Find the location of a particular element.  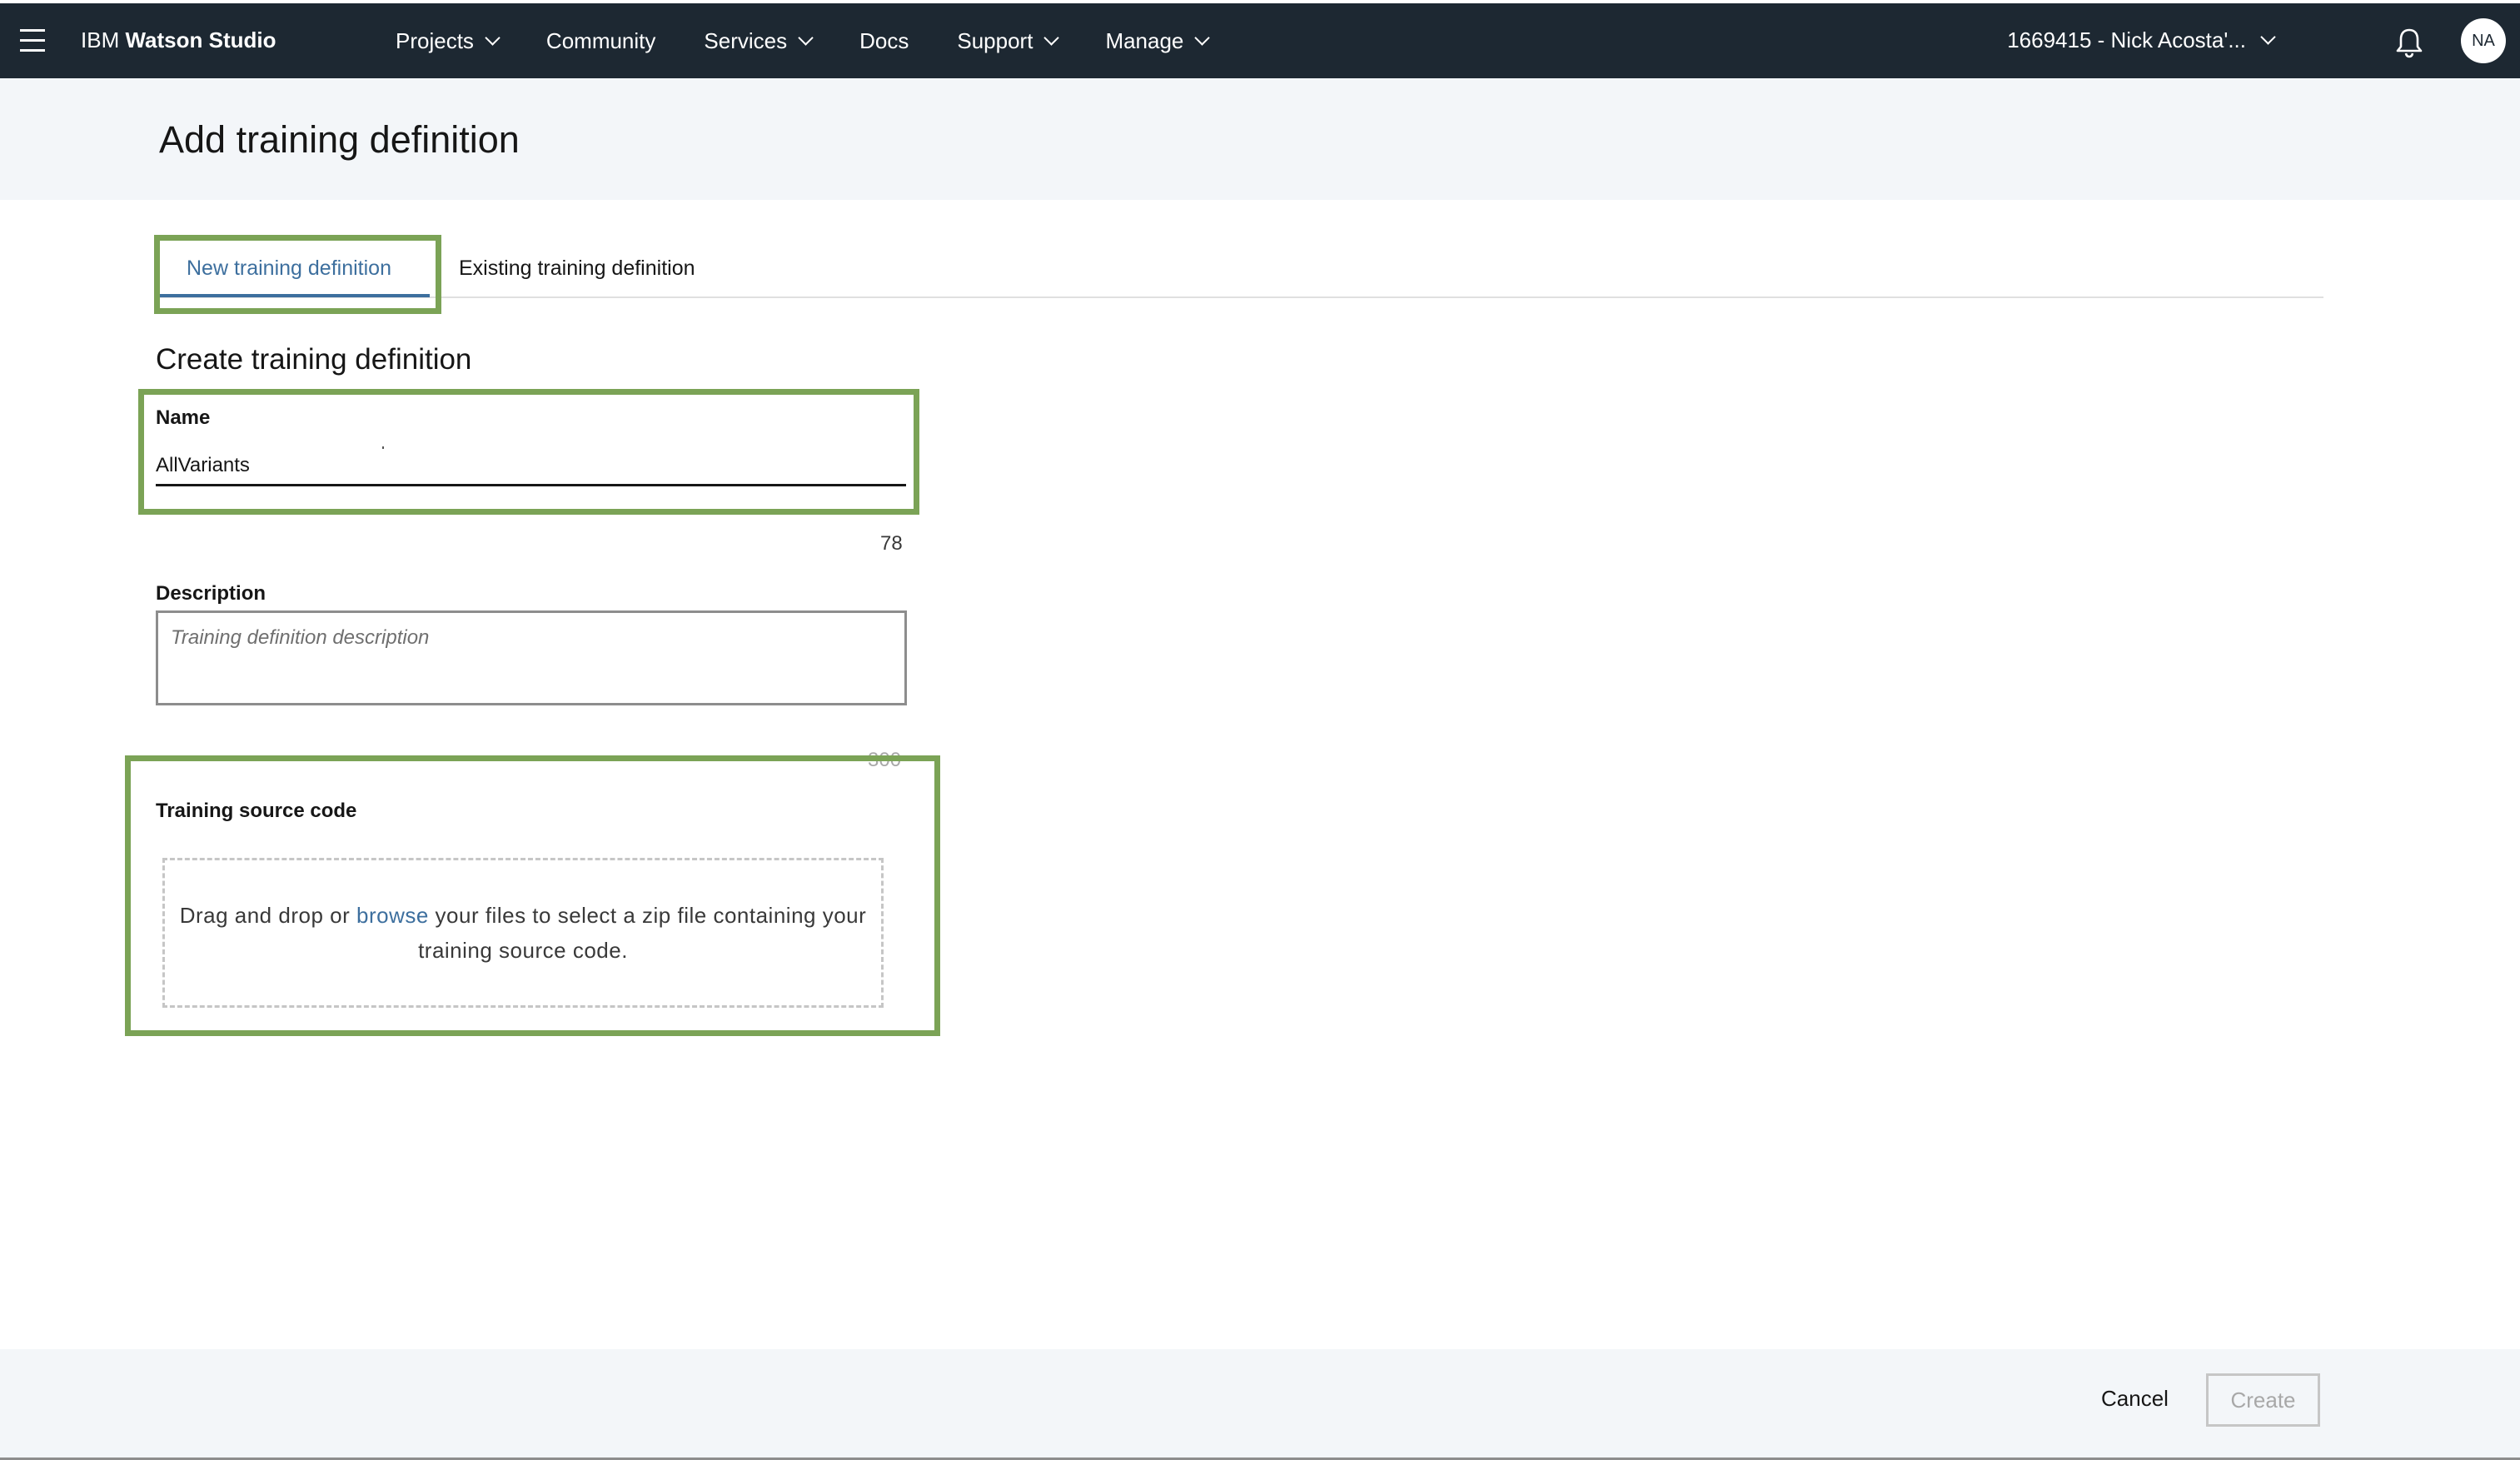

highlight-box-tab is located at coordinates (297, 274).